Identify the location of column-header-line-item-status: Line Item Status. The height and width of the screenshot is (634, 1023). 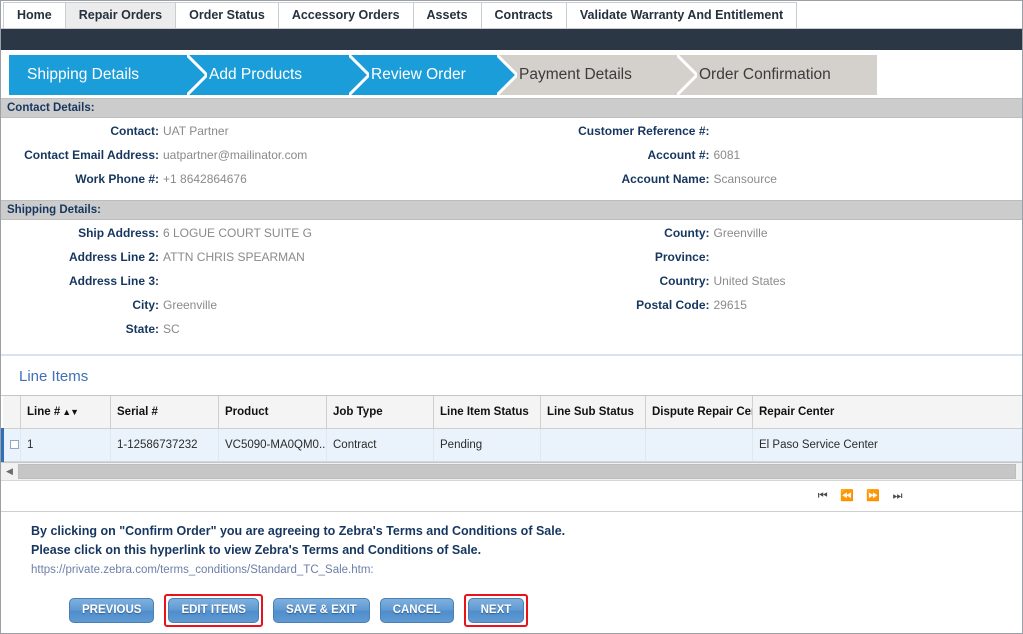
(487, 412).